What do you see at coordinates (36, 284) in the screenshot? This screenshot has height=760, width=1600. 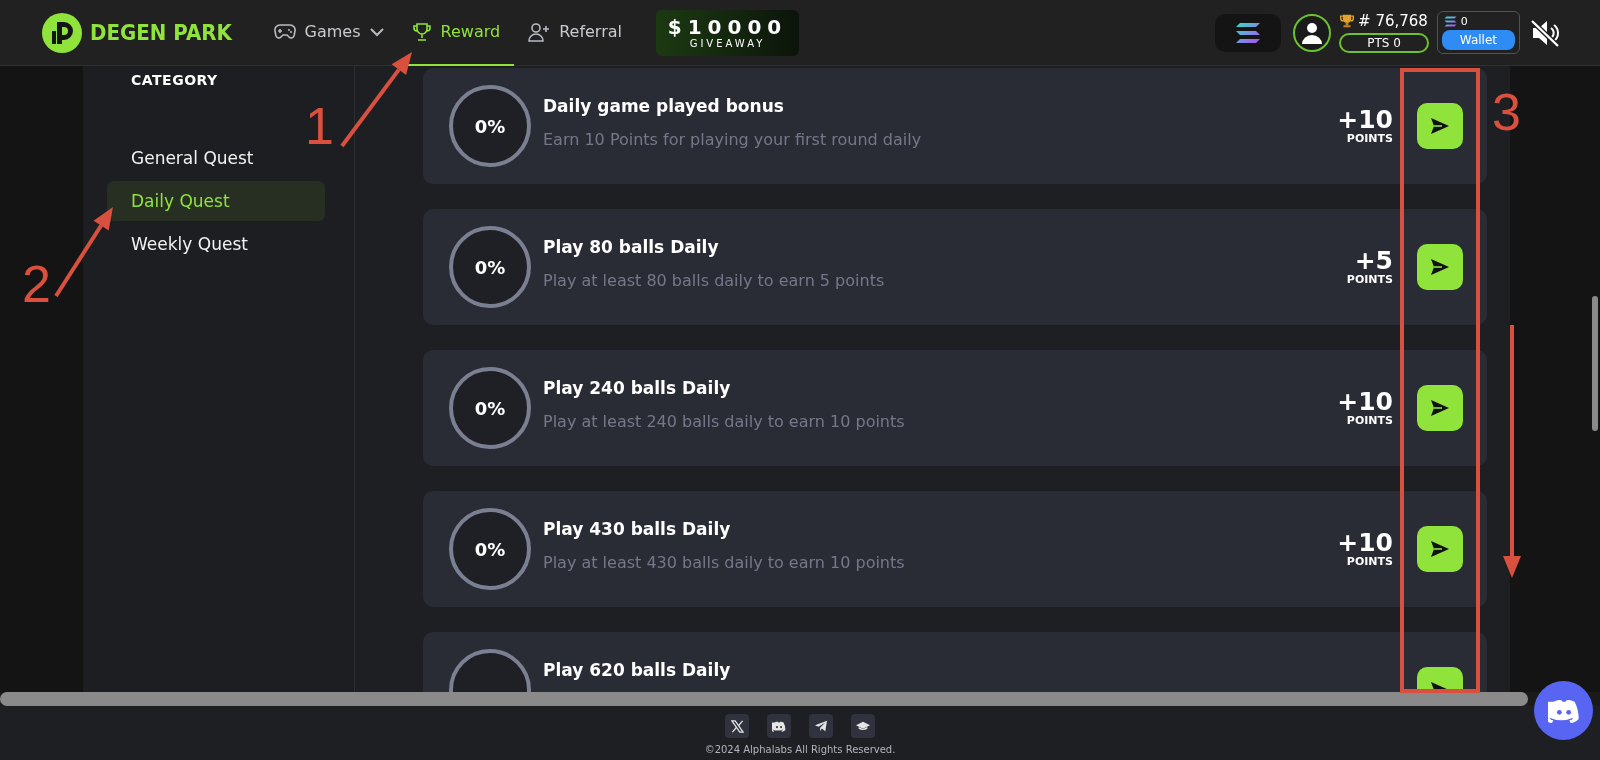 I see `annotation-number: 2` at bounding box center [36, 284].